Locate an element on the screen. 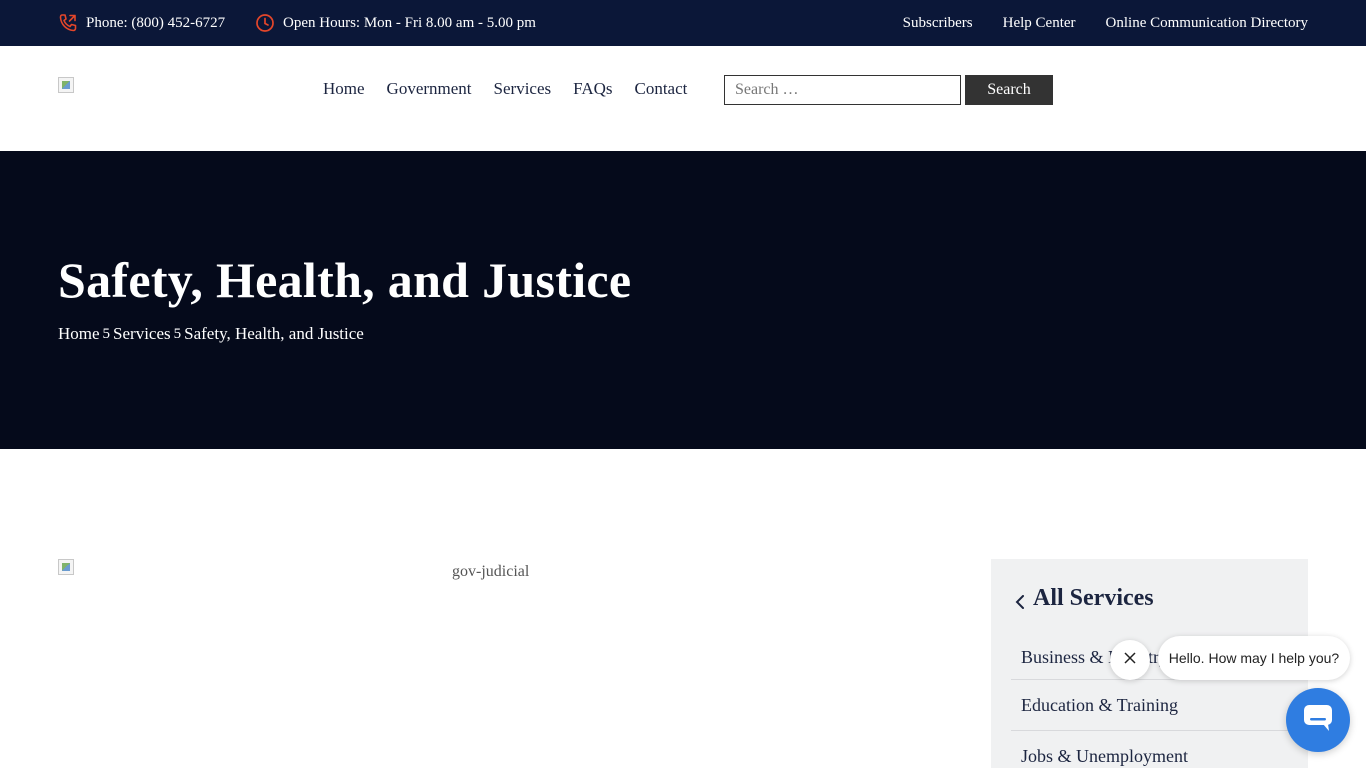  chat-message: Hello. How may I help you? is located at coordinates (1254, 658).